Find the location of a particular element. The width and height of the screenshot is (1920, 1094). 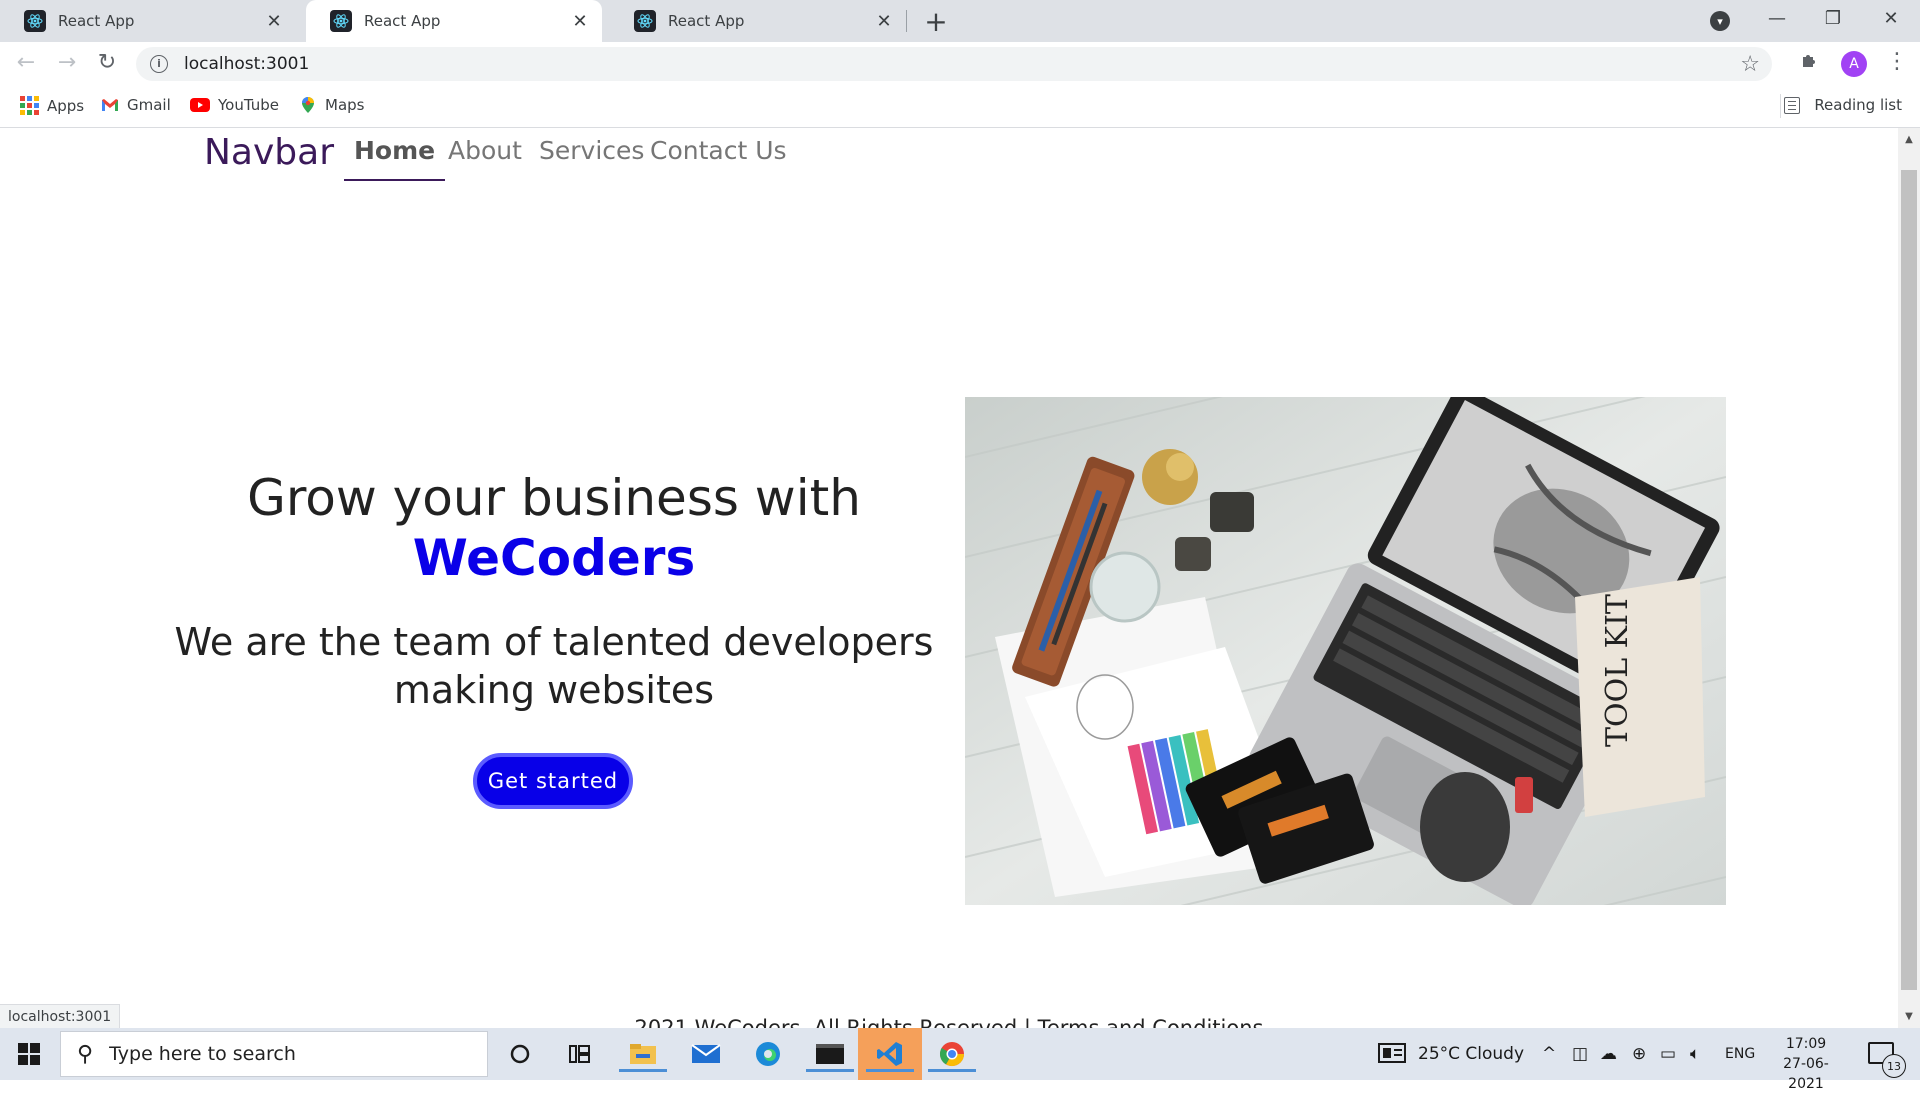

browser-tab-1: React App ✕ is located at coordinates (148, 21).